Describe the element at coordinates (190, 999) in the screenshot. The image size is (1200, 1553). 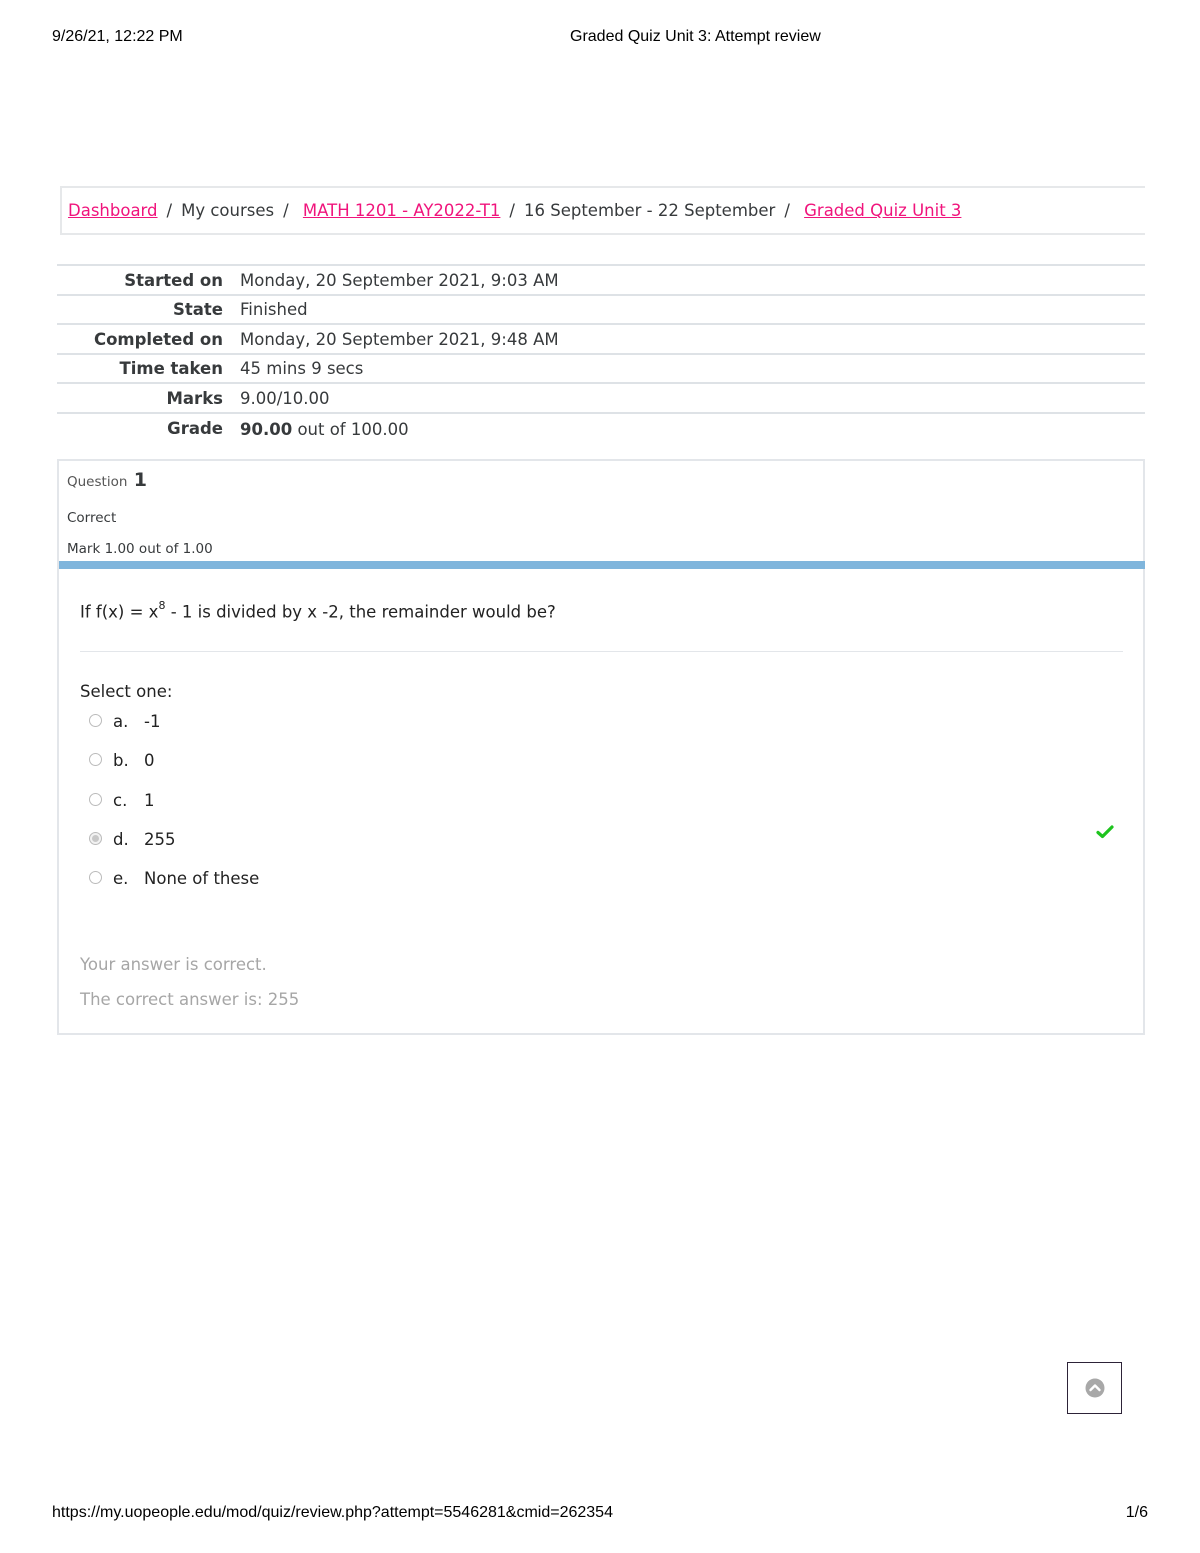
I see `correct-answer-text: The correct answer is: 255` at that location.